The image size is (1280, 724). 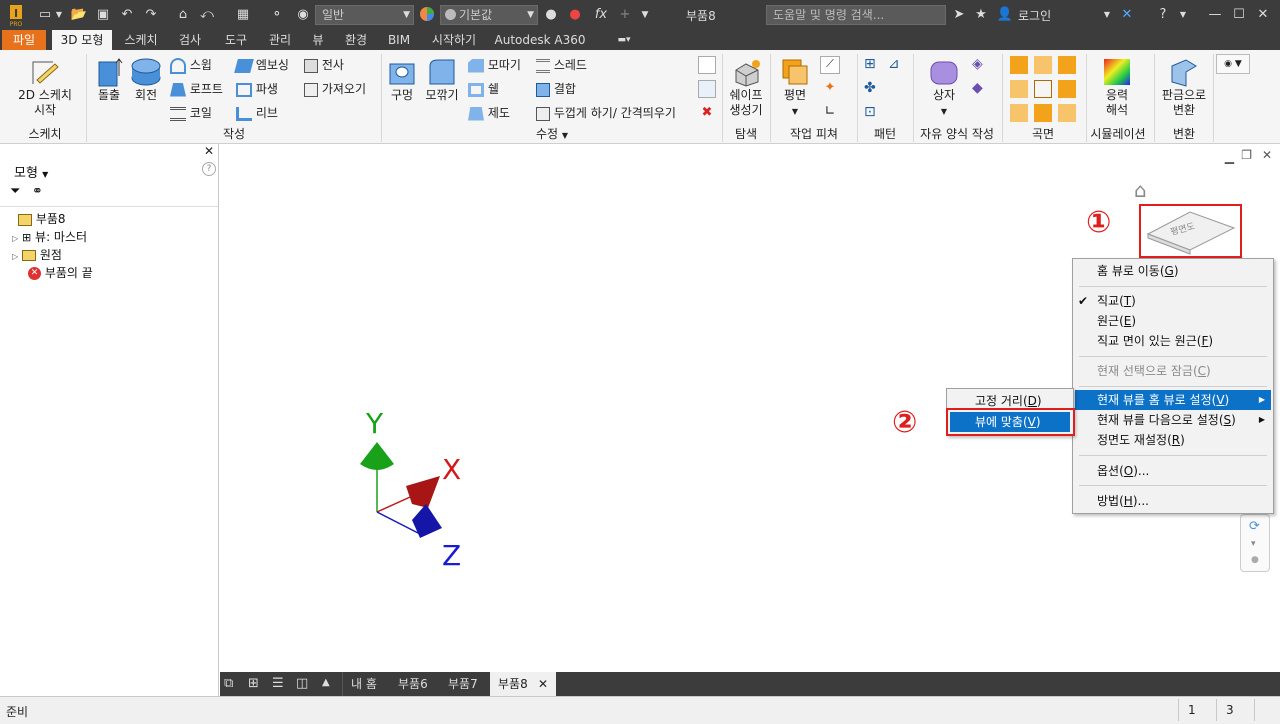 I want to click on rectangular-pattern-icon: ⊞, so click(x=870, y=64).